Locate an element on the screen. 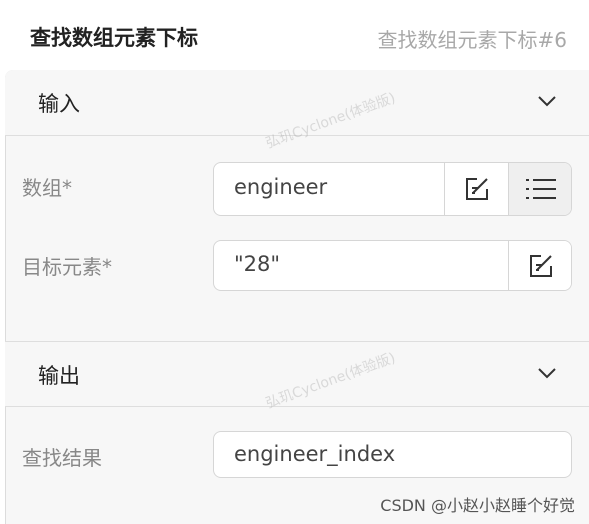 Image resolution: width=589 pixels, height=524 pixels. list-variables-button is located at coordinates (539, 189).